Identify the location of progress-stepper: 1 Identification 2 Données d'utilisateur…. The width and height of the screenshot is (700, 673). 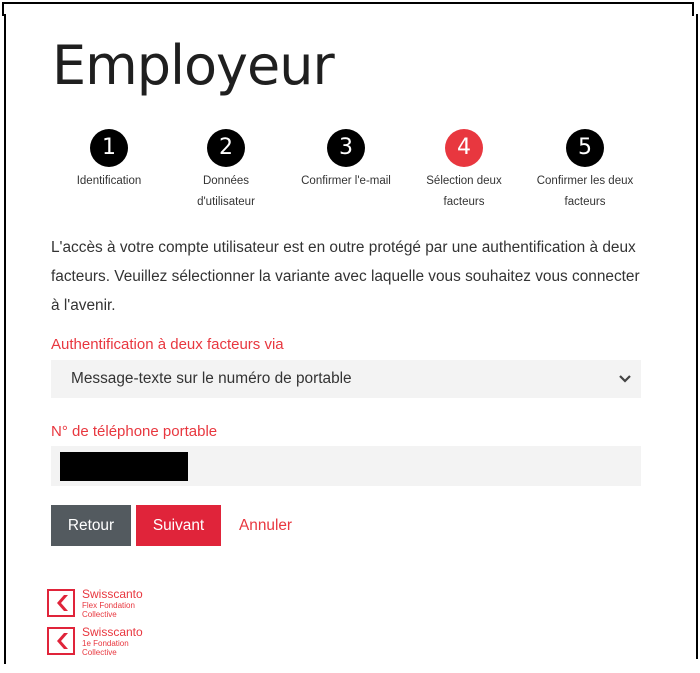
(348, 171).